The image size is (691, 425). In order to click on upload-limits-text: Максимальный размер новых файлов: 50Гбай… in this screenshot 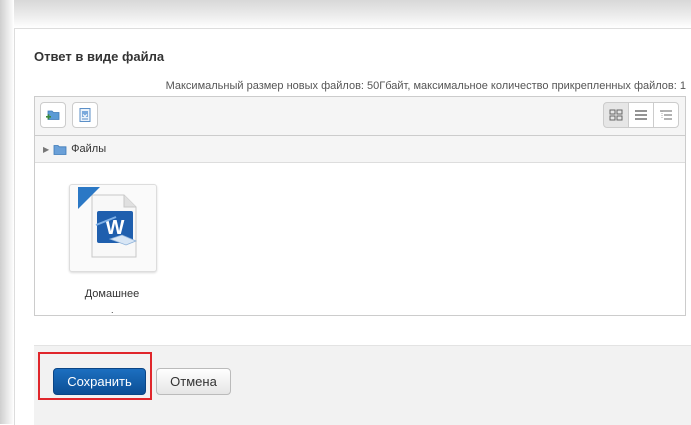, I will do `click(425, 86)`.